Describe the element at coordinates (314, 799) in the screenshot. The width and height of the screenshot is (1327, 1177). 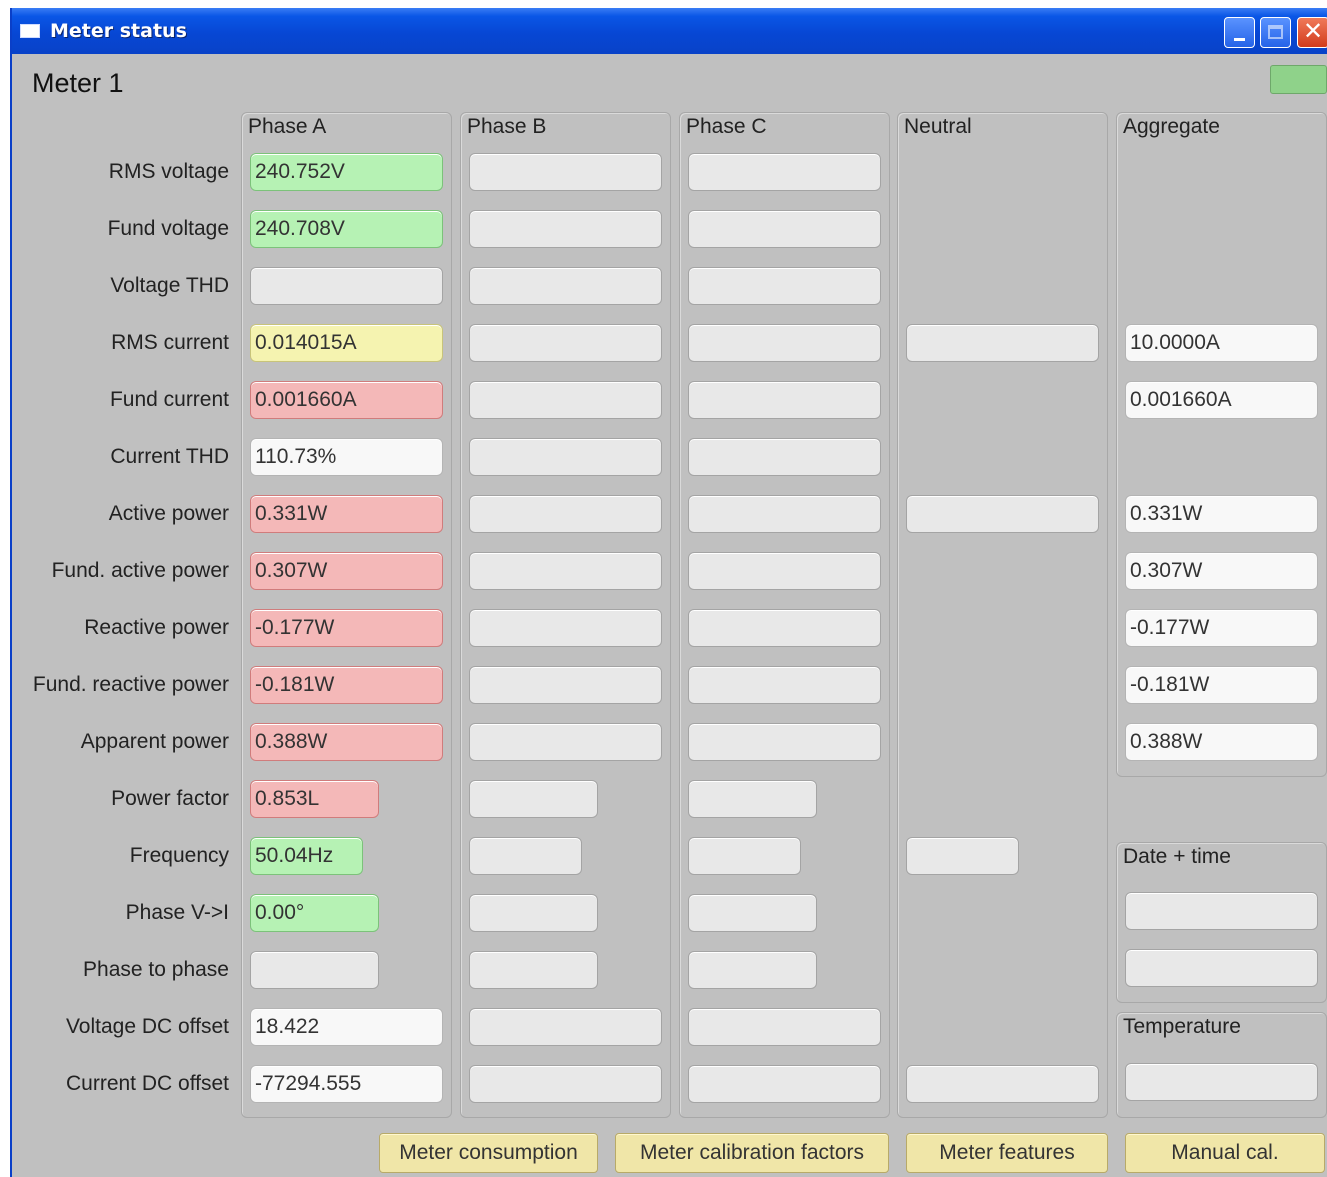
I see `phase-a-power-factor-field: 0.853L` at that location.